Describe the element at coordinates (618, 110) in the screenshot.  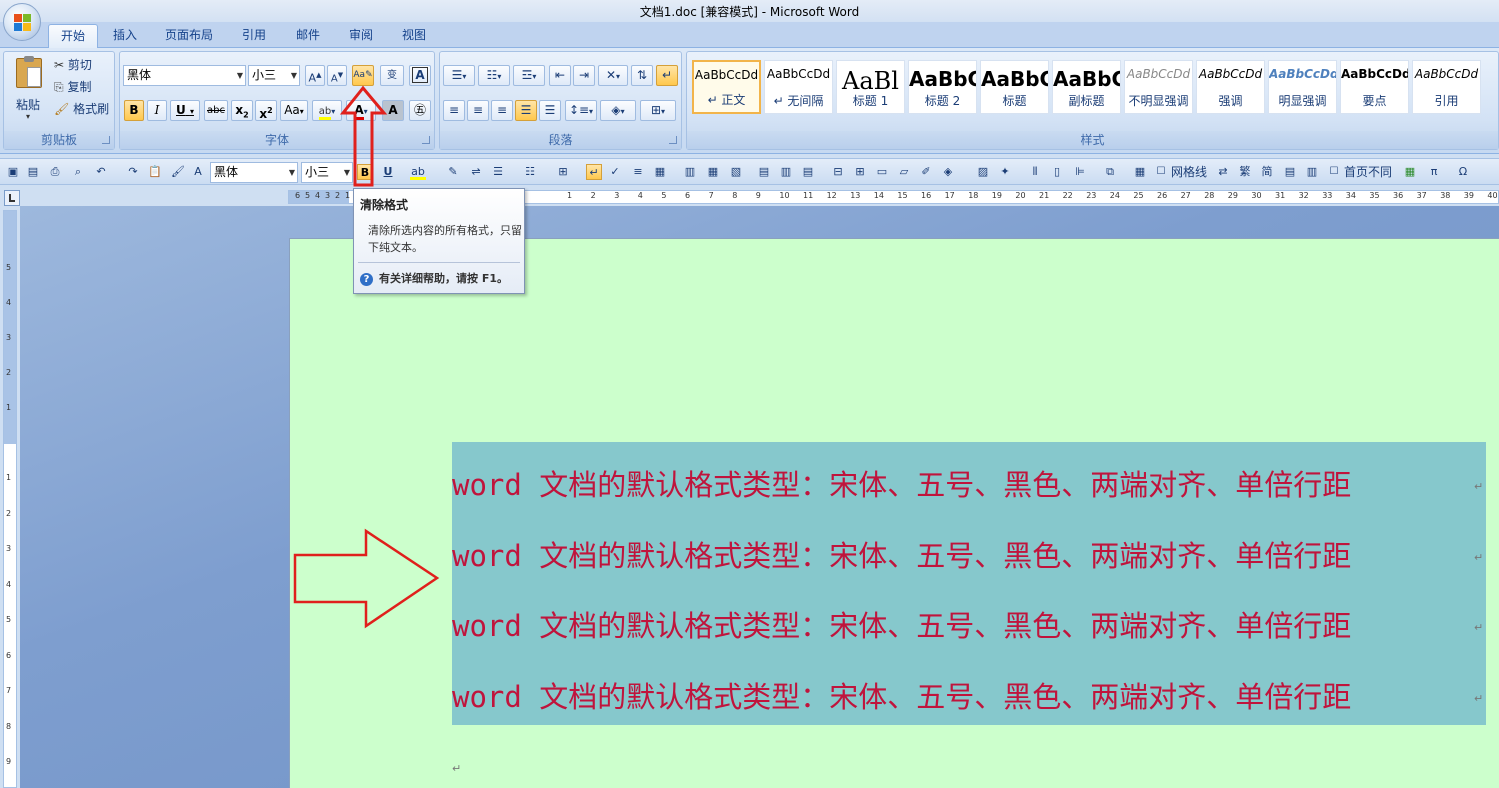
I see `shading-button: ◈▾` at that location.